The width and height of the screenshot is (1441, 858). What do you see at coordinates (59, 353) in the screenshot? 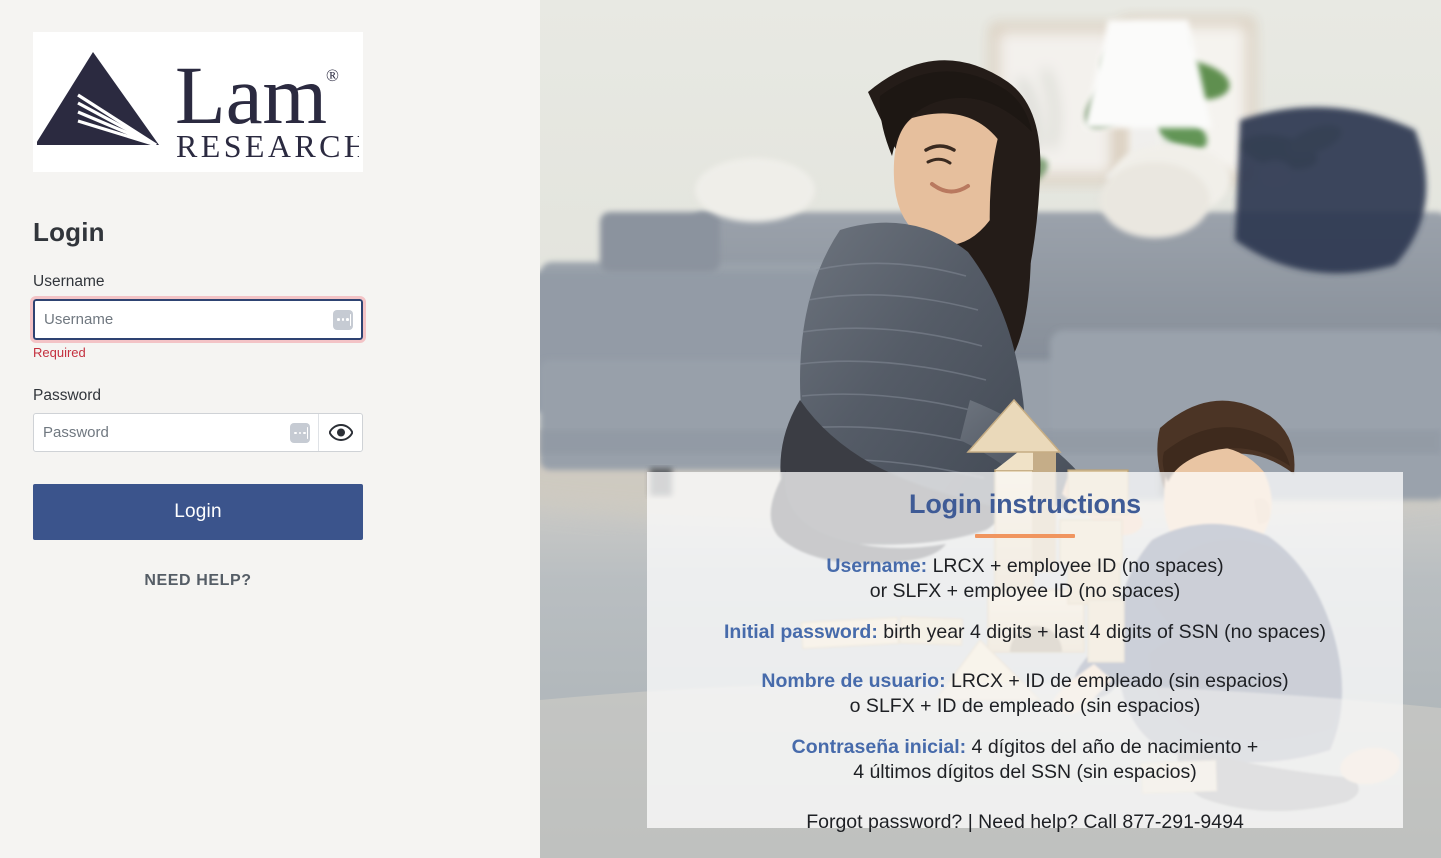
I see `username-error-message: Required` at bounding box center [59, 353].